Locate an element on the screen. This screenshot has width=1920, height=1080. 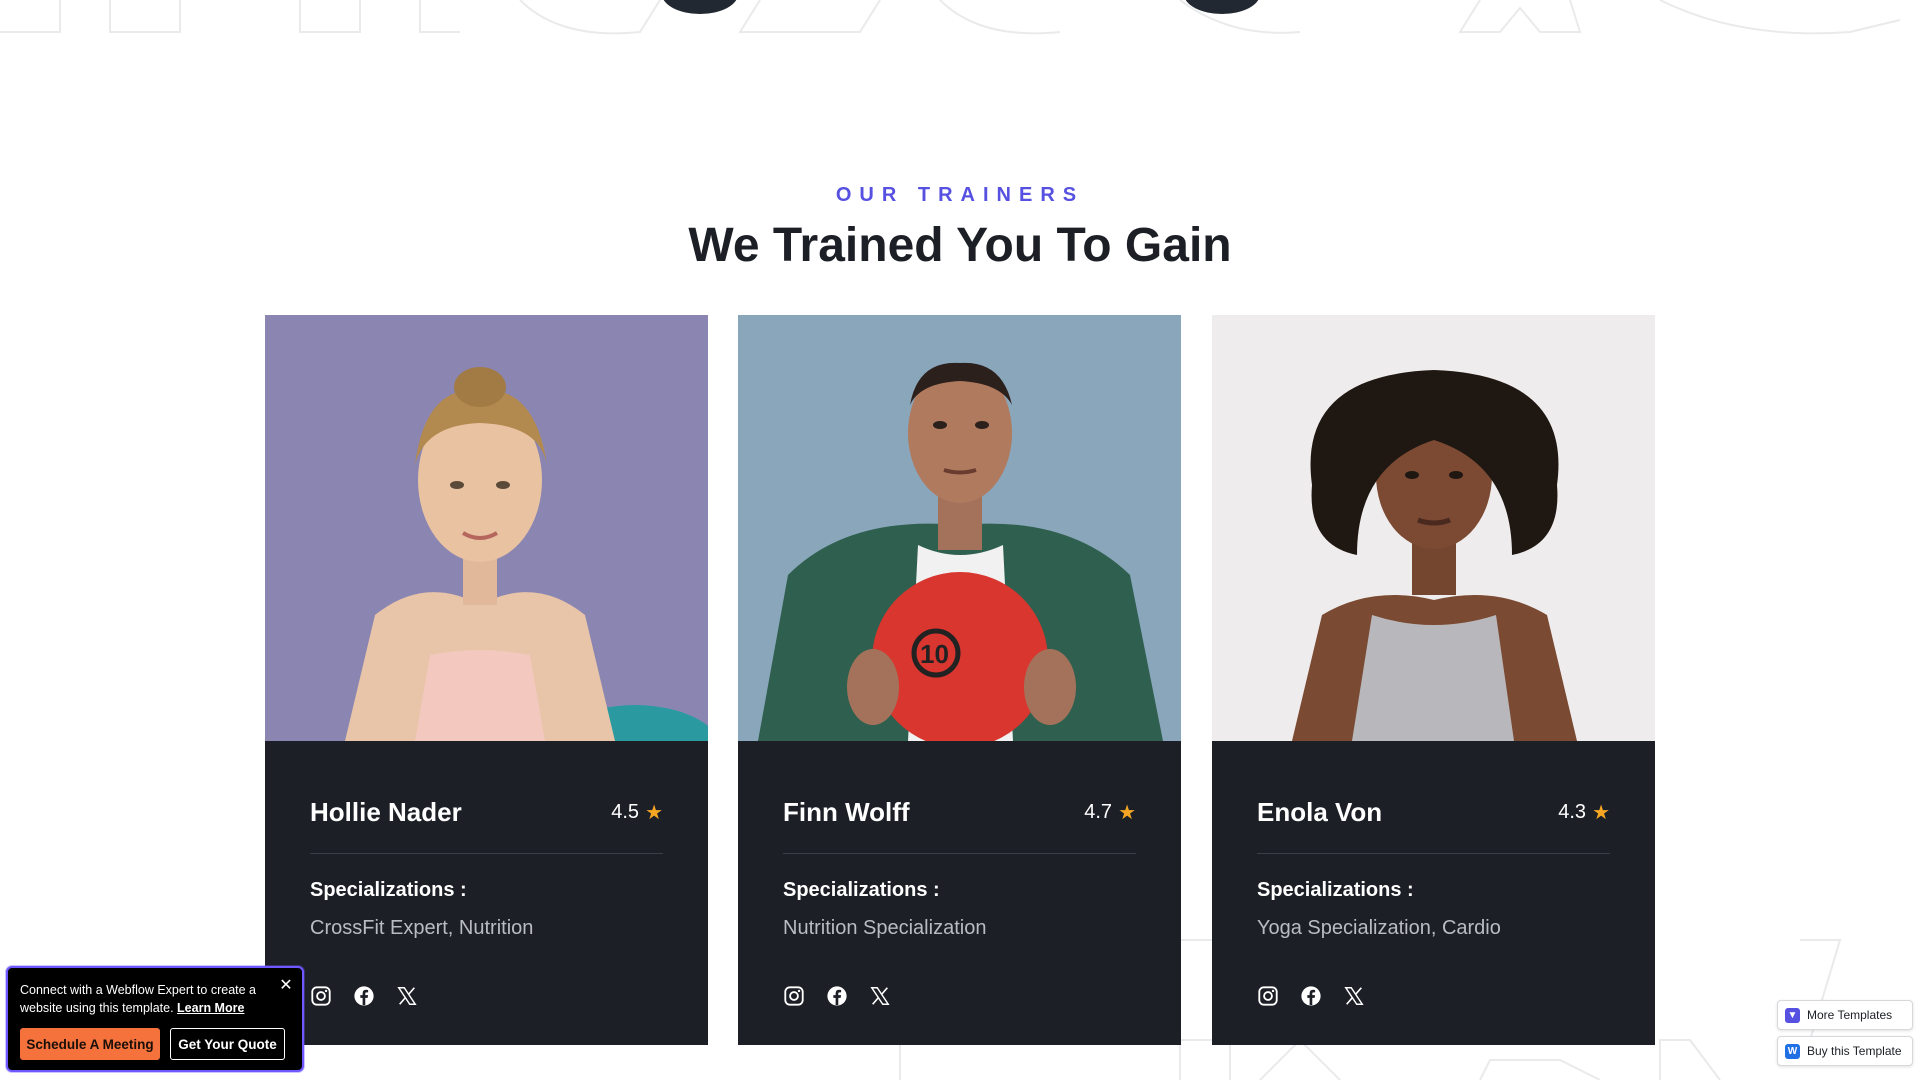
learn-more-link: Learn More is located at coordinates (210, 1008).